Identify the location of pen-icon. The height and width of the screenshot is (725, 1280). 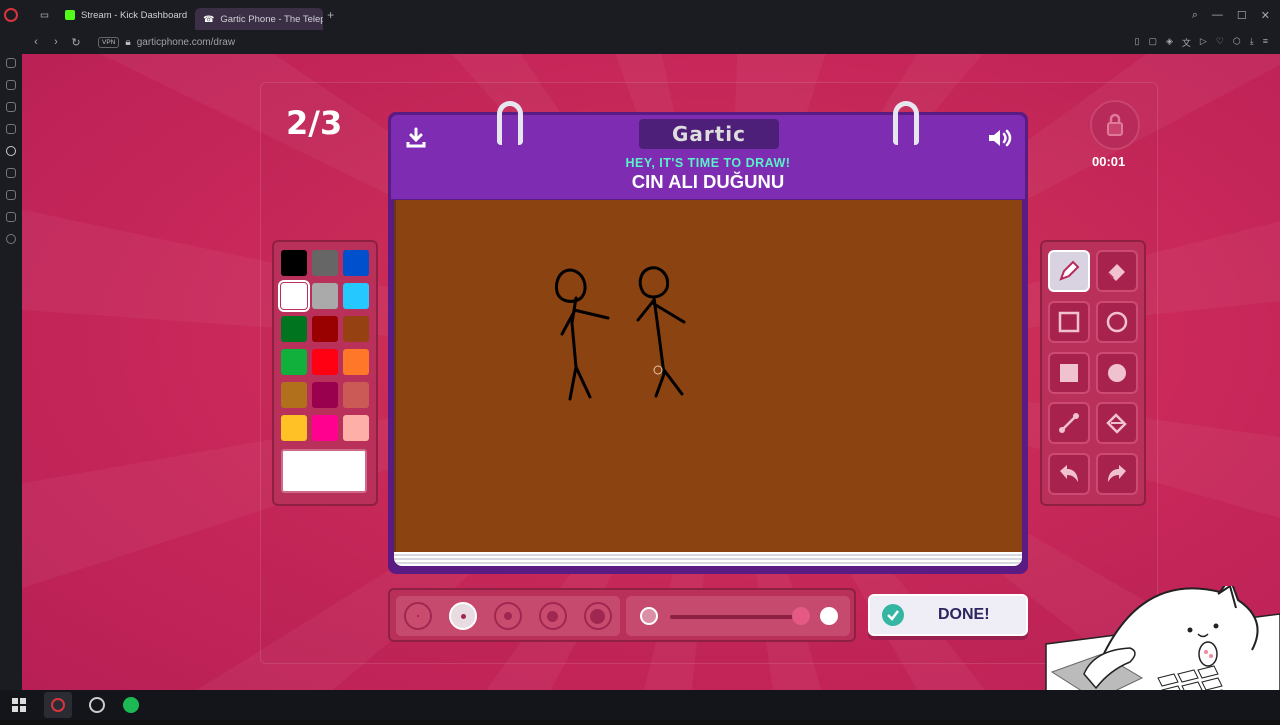
(1069, 270).